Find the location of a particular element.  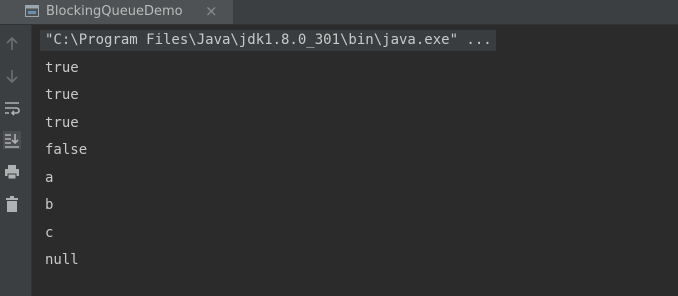

soft-wrap-icon is located at coordinates (12, 108).